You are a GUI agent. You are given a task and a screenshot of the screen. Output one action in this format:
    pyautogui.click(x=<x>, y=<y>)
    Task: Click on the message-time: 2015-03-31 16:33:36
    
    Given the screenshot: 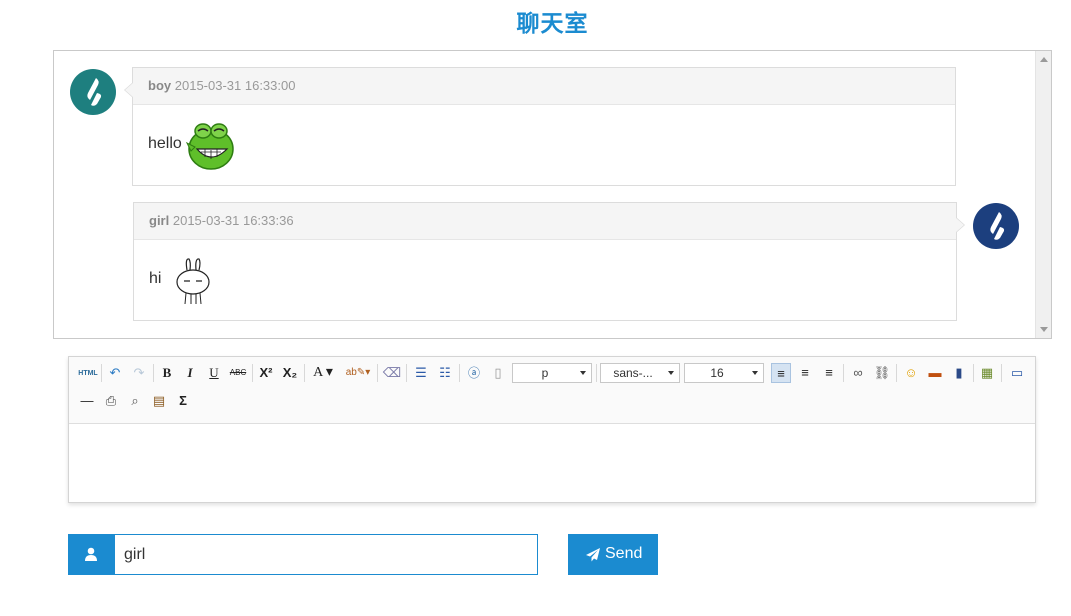 What is the action you would take?
    pyautogui.click(x=233, y=220)
    